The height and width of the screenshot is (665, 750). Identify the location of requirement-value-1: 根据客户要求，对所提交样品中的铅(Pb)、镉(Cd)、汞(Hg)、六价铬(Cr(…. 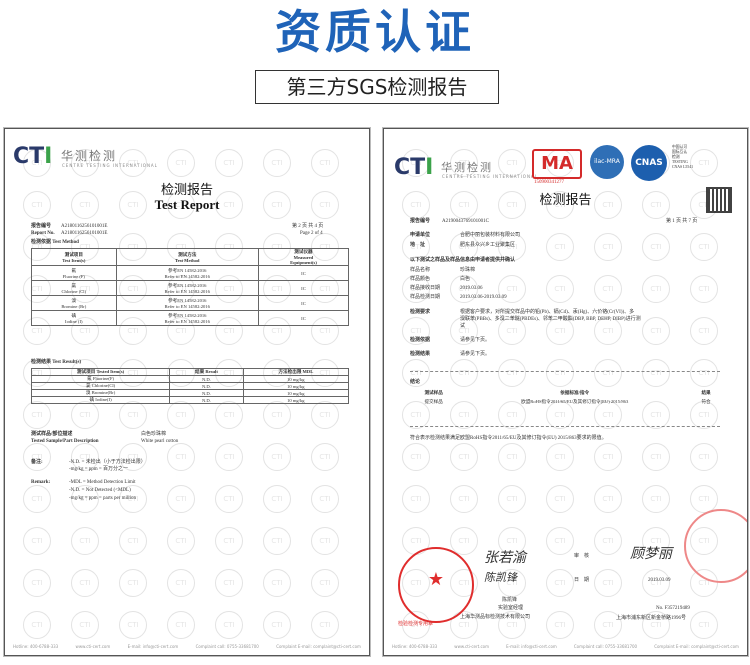
(547, 312).